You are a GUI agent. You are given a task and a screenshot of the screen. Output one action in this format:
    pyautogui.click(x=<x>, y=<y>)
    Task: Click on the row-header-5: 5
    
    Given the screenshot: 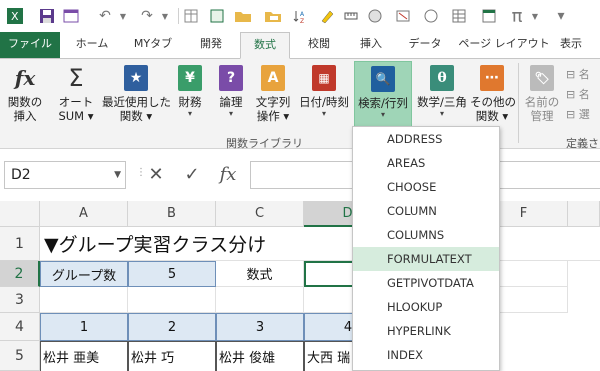 What is the action you would take?
    pyautogui.click(x=20, y=356)
    